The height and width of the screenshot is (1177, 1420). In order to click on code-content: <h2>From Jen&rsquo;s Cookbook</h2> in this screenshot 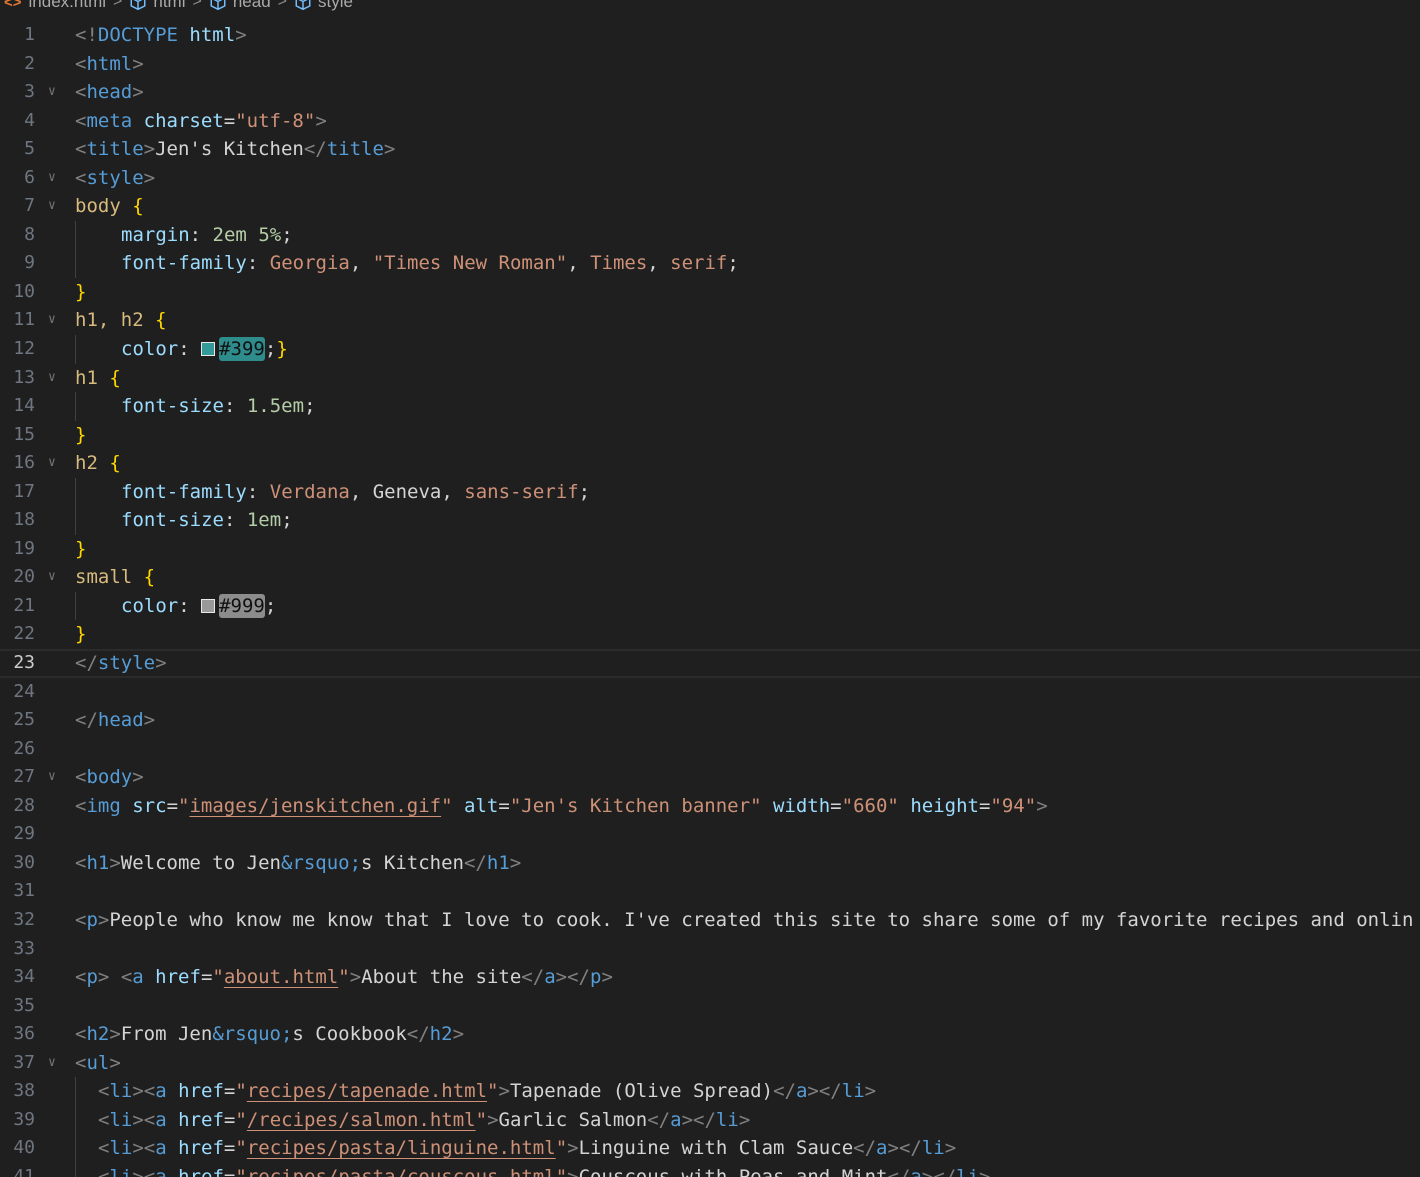, I will do `click(270, 1034)`.